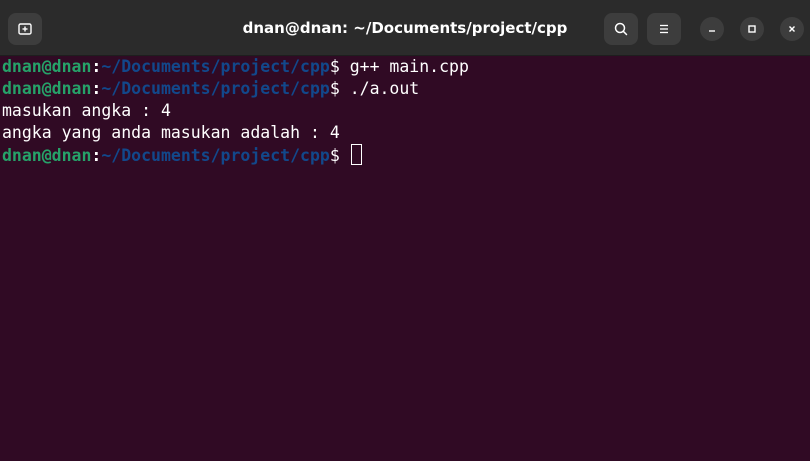  I want to click on window-title: dnan@dnan: ~/Documents/project/cpp, so click(405, 28).